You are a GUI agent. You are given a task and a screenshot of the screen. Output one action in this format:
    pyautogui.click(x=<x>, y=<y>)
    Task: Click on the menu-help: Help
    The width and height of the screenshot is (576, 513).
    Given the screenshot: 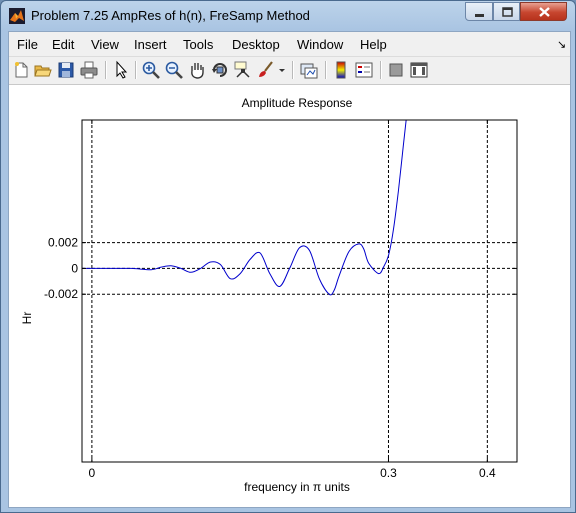 What is the action you would take?
    pyautogui.click(x=373, y=44)
    